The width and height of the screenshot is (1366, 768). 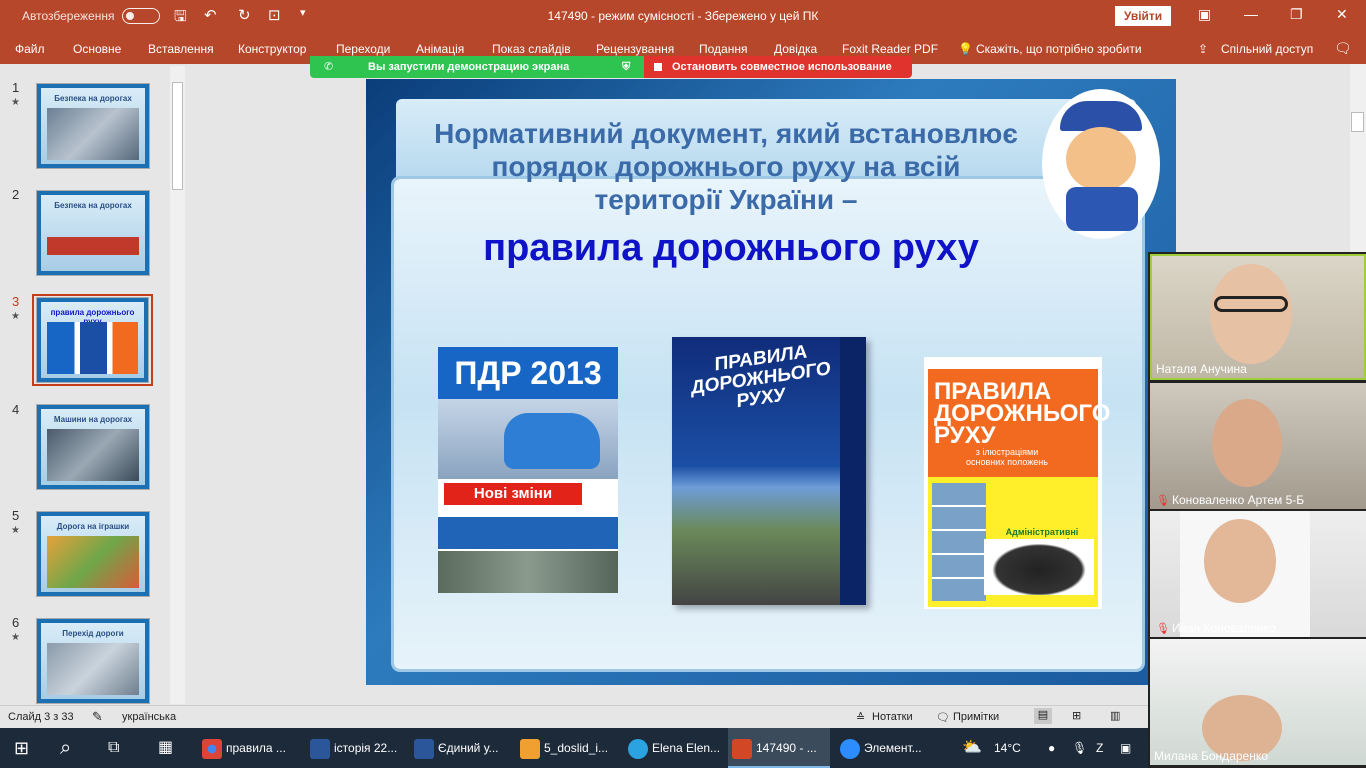 I want to click on slide-thumbnail-1: Безпека на дорогах, so click(x=93, y=126).